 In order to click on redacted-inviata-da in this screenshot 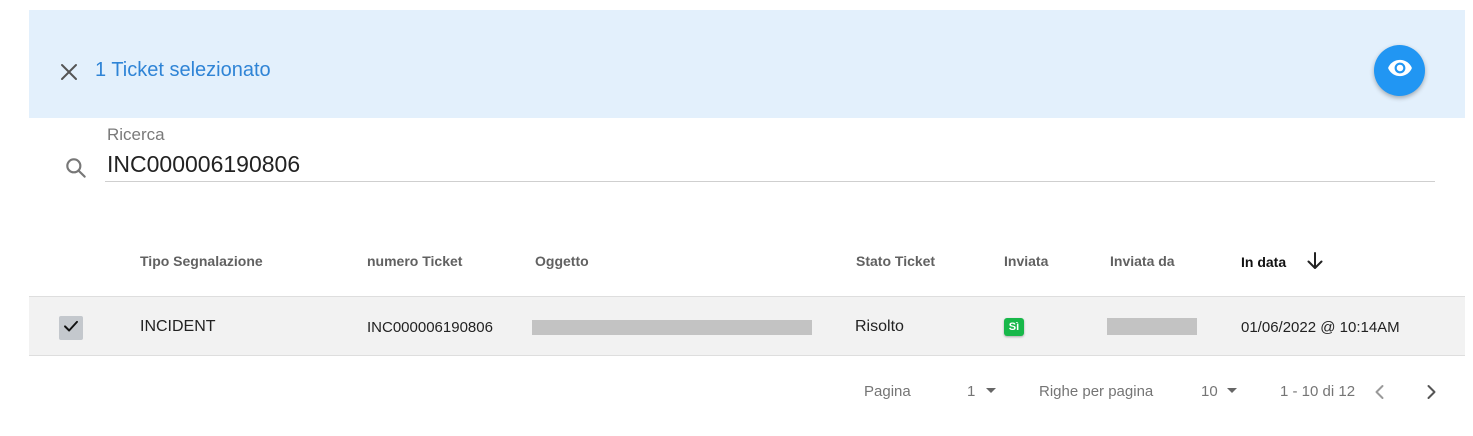, I will do `click(1152, 326)`.